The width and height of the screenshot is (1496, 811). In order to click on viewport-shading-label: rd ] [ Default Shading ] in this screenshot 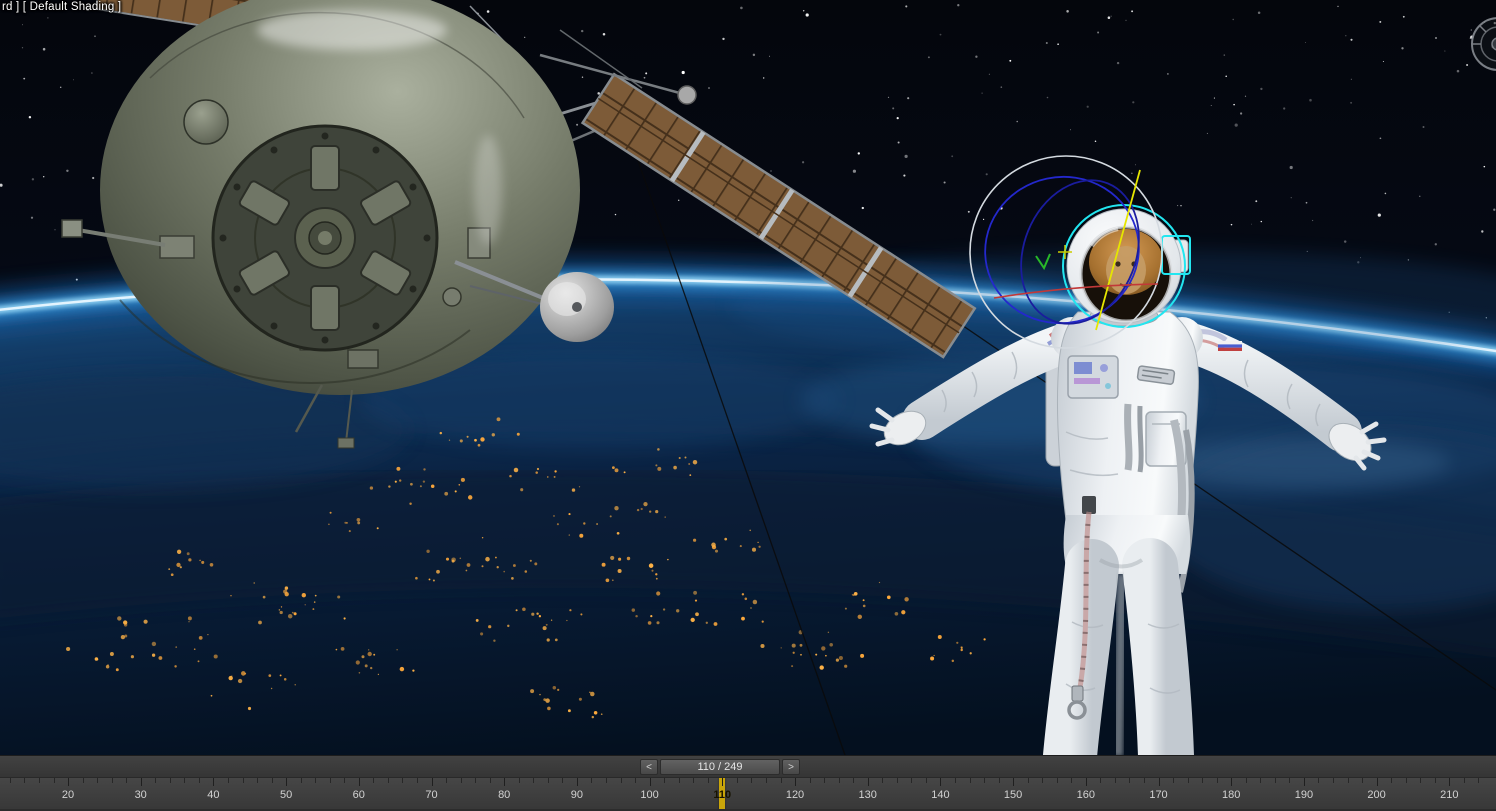, I will do `click(61, 7)`.